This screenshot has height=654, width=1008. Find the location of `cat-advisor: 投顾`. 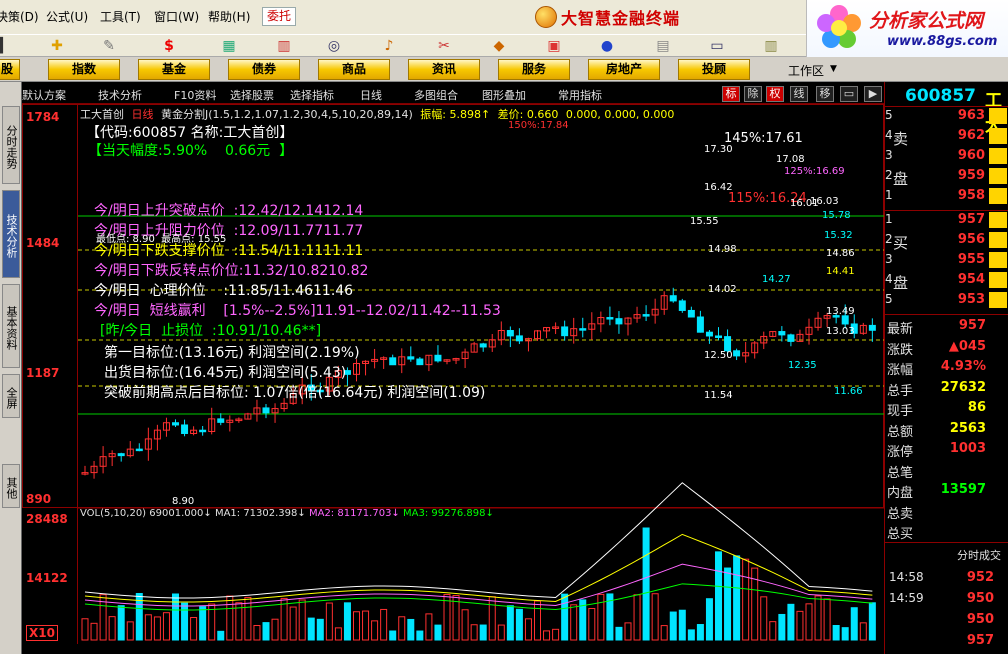

cat-advisor: 投顾 is located at coordinates (714, 69).